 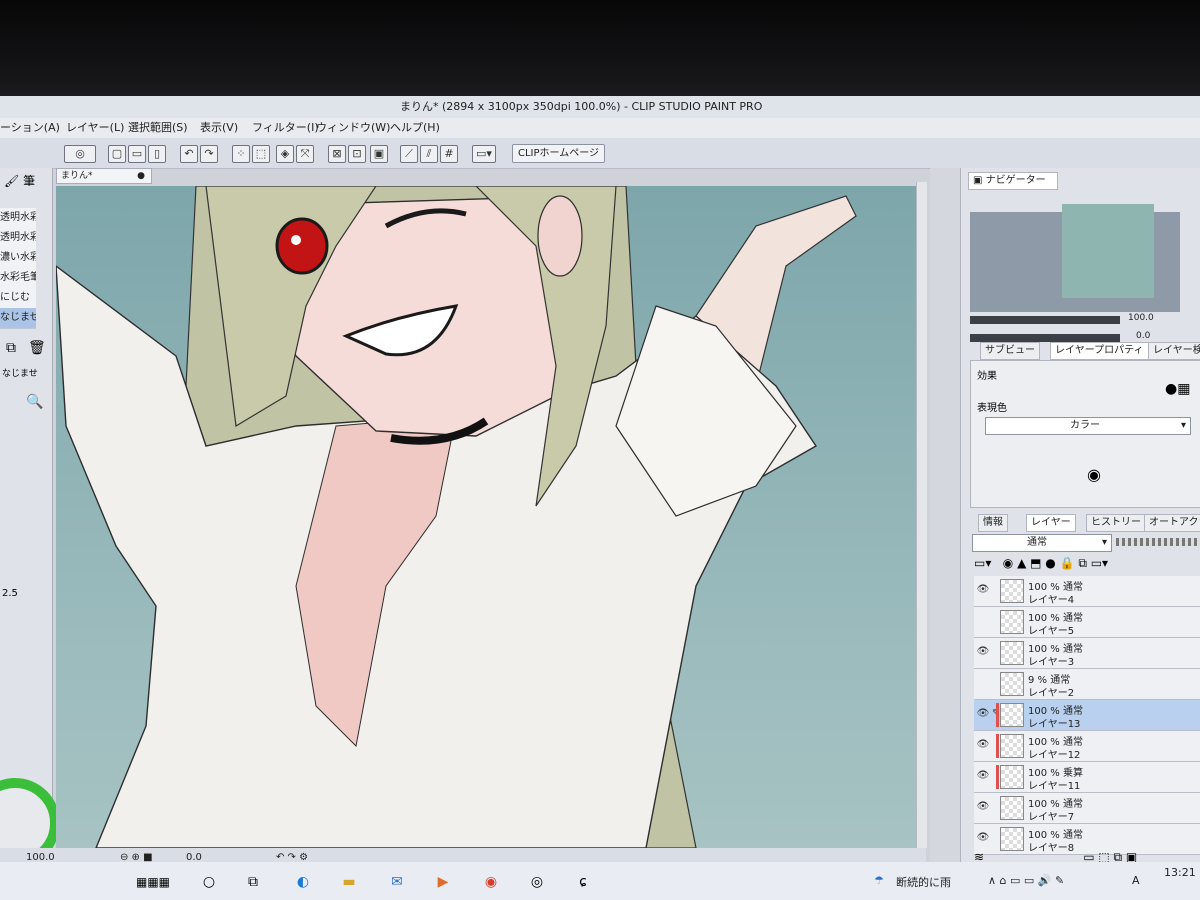 I want to click on search-icon: ○, so click(x=209, y=882).